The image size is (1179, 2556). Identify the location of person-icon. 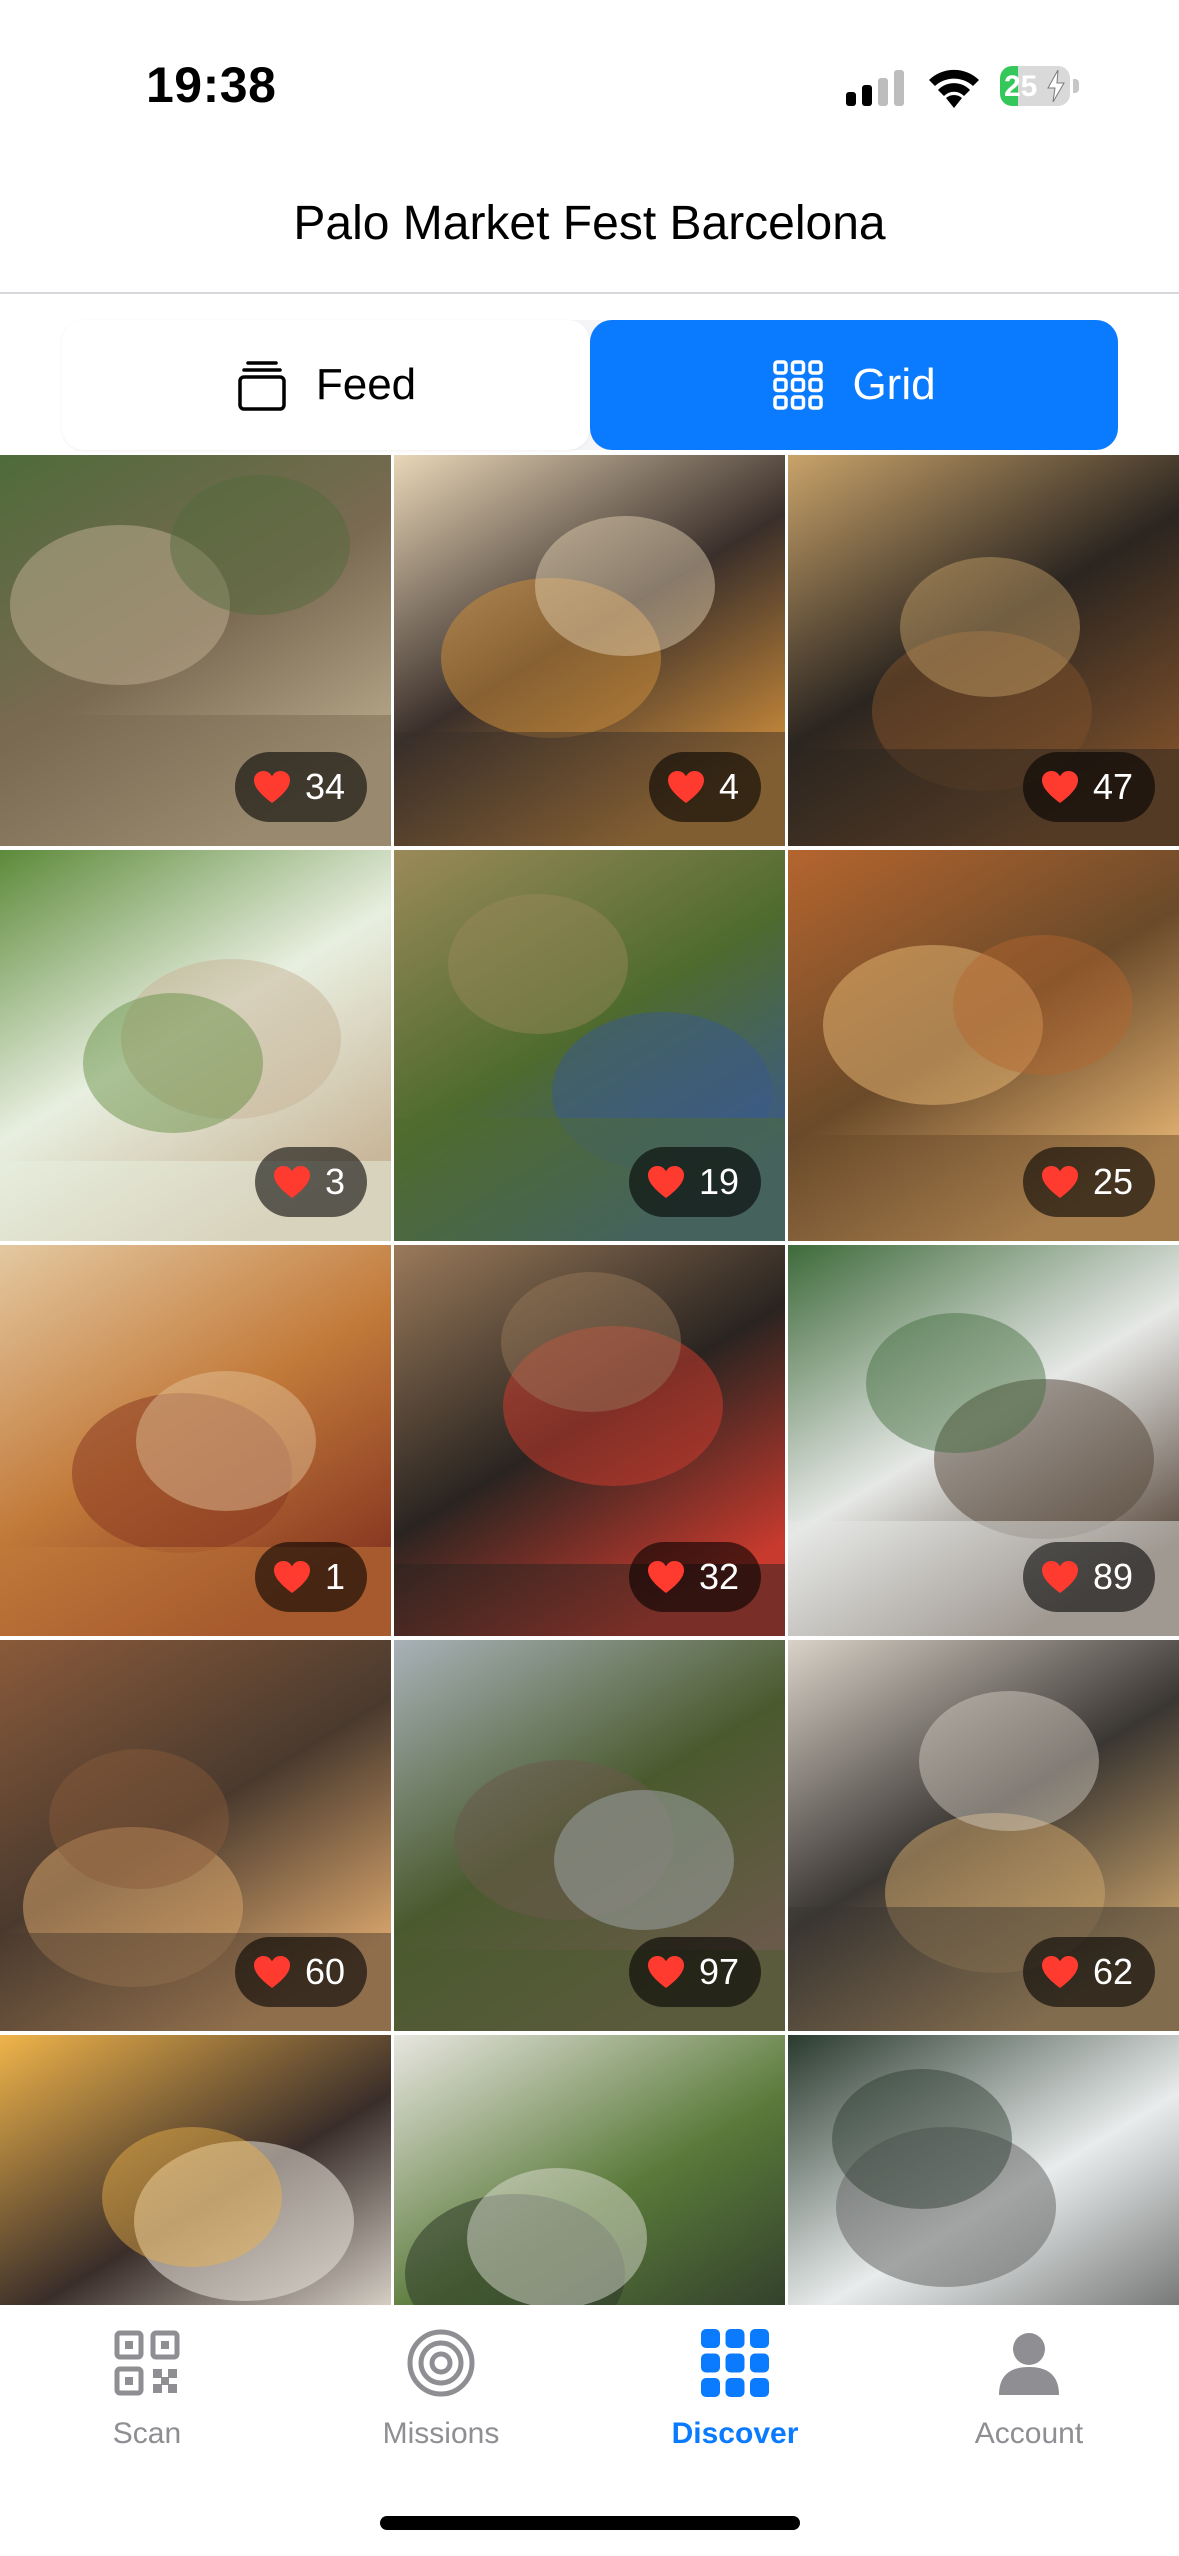
(1029, 2364).